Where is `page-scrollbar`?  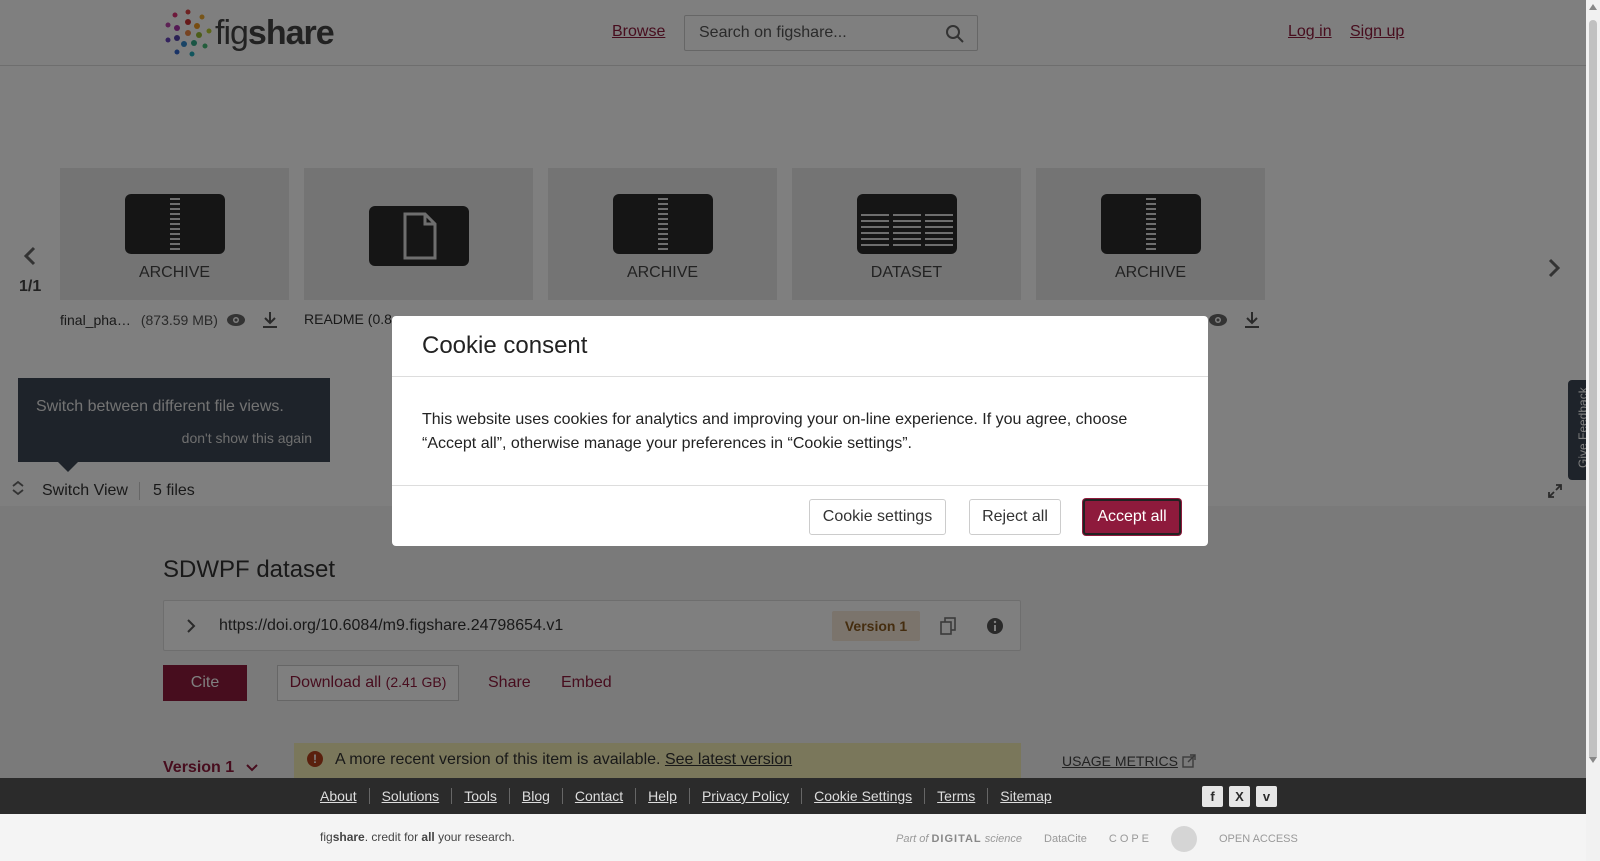 page-scrollbar is located at coordinates (1593, 430).